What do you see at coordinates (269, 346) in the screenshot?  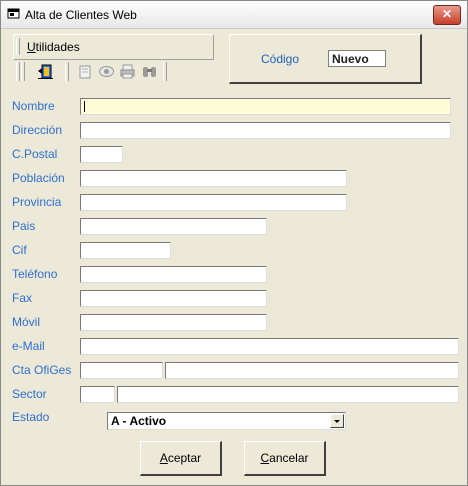 I see `email-input` at bounding box center [269, 346].